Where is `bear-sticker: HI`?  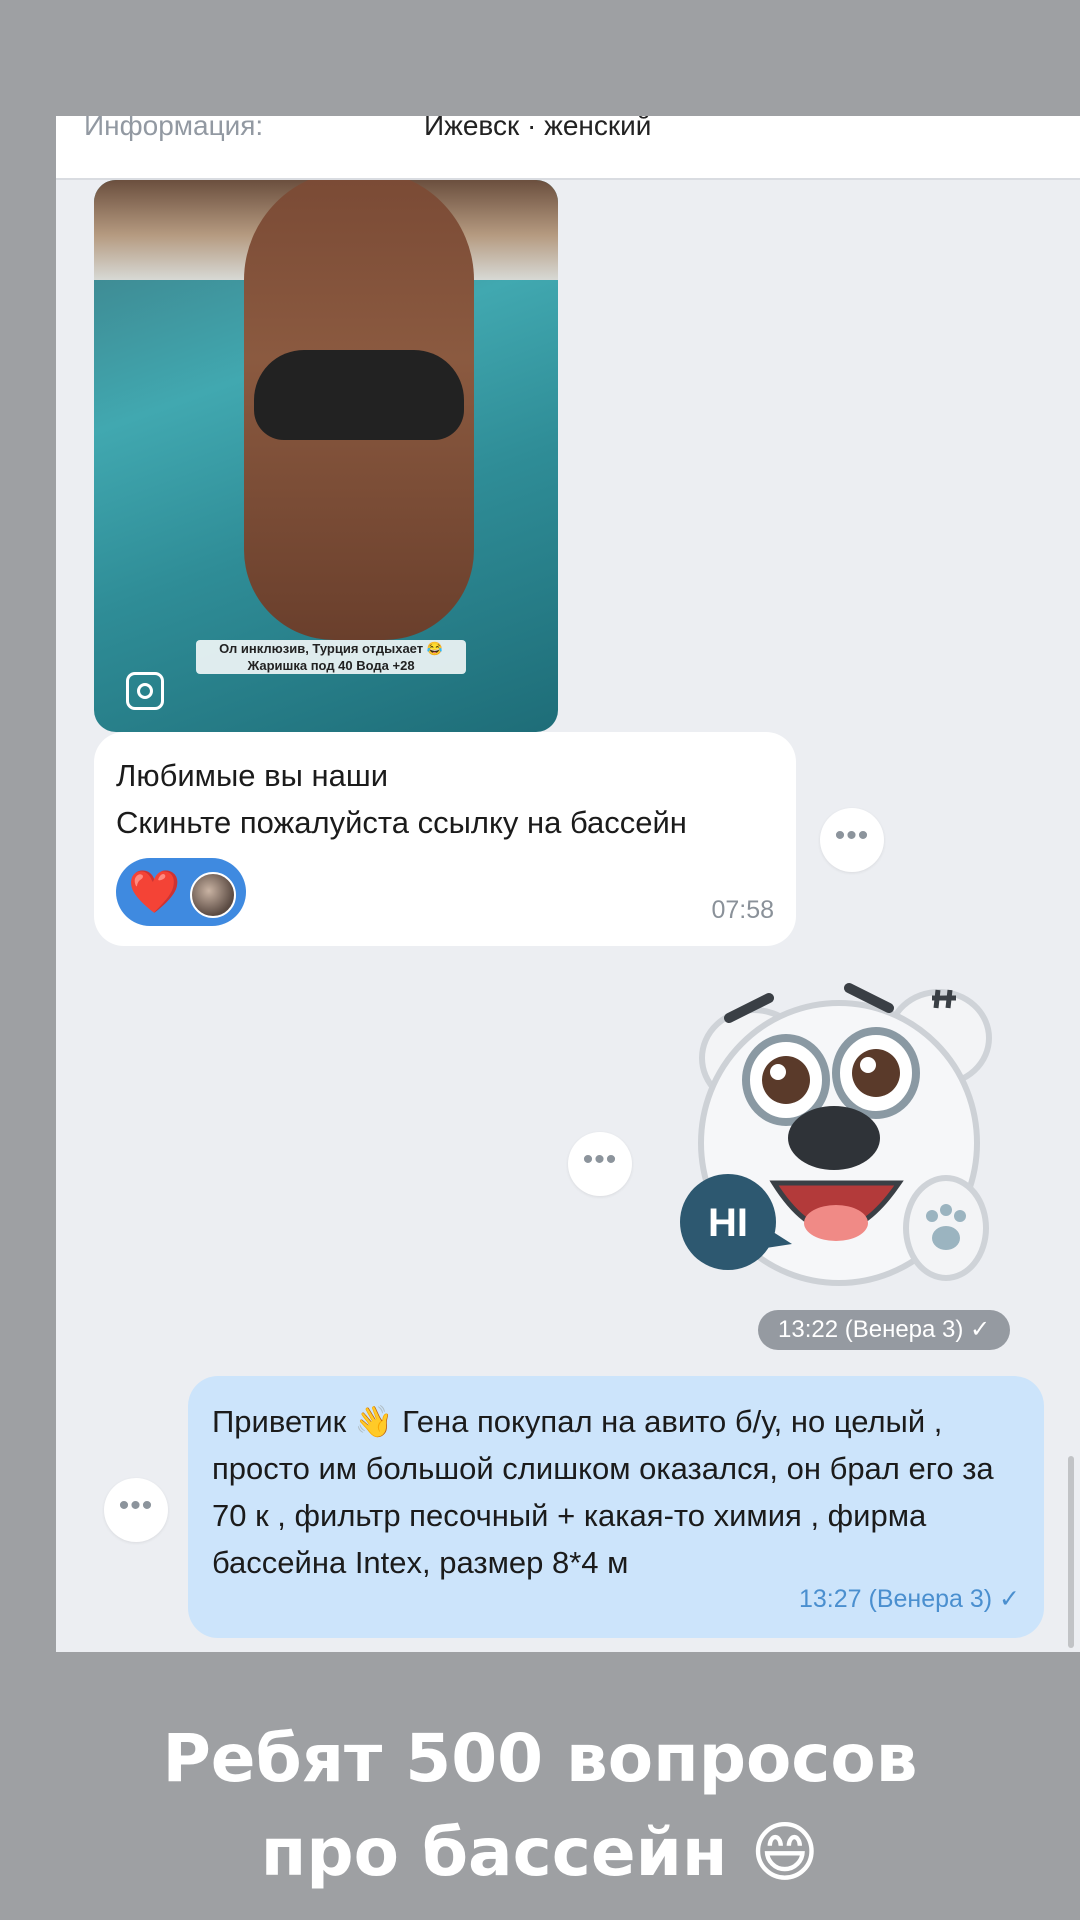 bear-sticker: HI is located at coordinates (839, 1148).